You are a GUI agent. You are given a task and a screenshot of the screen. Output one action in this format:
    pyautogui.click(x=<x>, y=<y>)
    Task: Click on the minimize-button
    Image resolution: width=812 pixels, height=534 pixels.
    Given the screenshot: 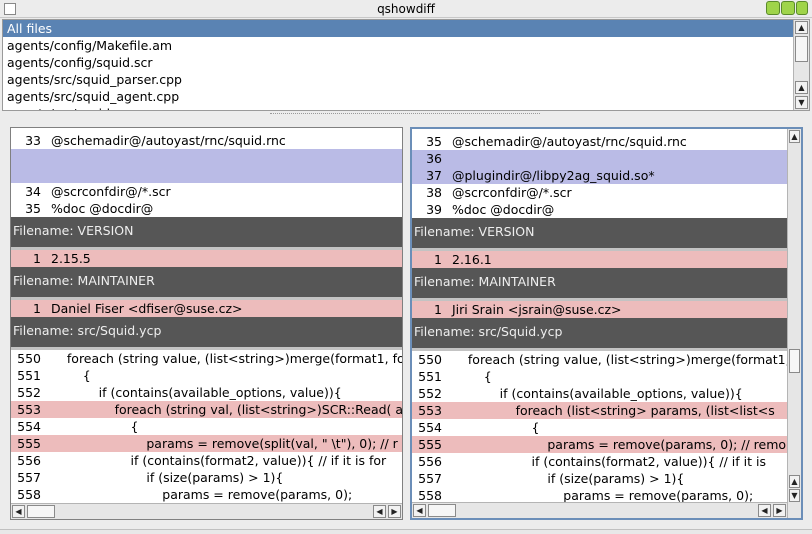 What is the action you would take?
    pyautogui.click(x=773, y=8)
    